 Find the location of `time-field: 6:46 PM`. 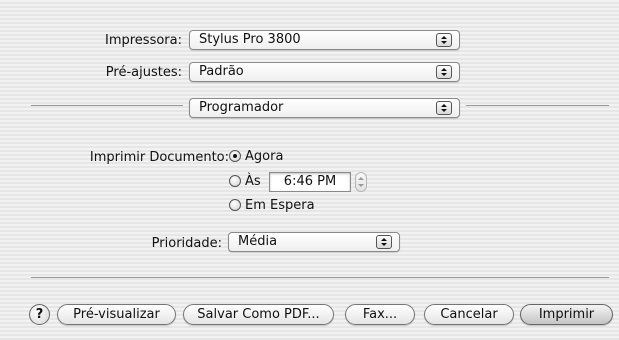

time-field: 6:46 PM is located at coordinates (310, 182).